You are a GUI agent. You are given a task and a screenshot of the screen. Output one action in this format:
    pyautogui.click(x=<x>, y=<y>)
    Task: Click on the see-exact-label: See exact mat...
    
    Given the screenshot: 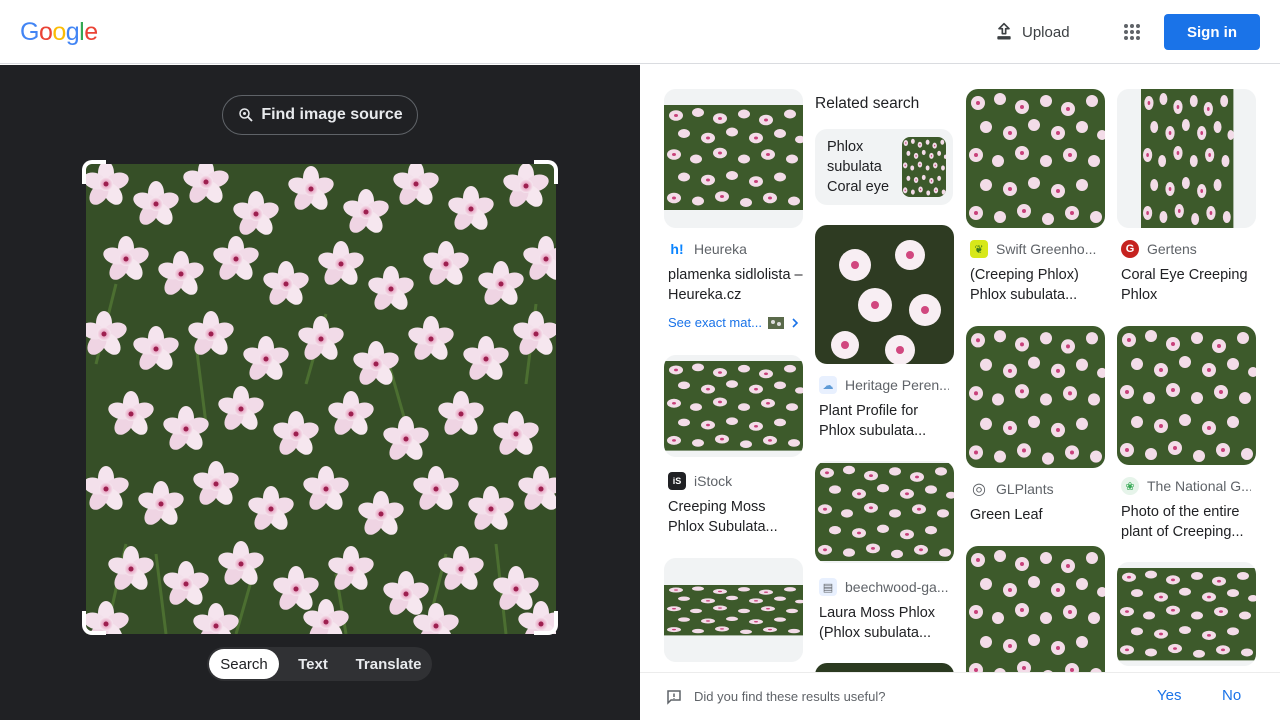 What is the action you would take?
    pyautogui.click(x=715, y=322)
    